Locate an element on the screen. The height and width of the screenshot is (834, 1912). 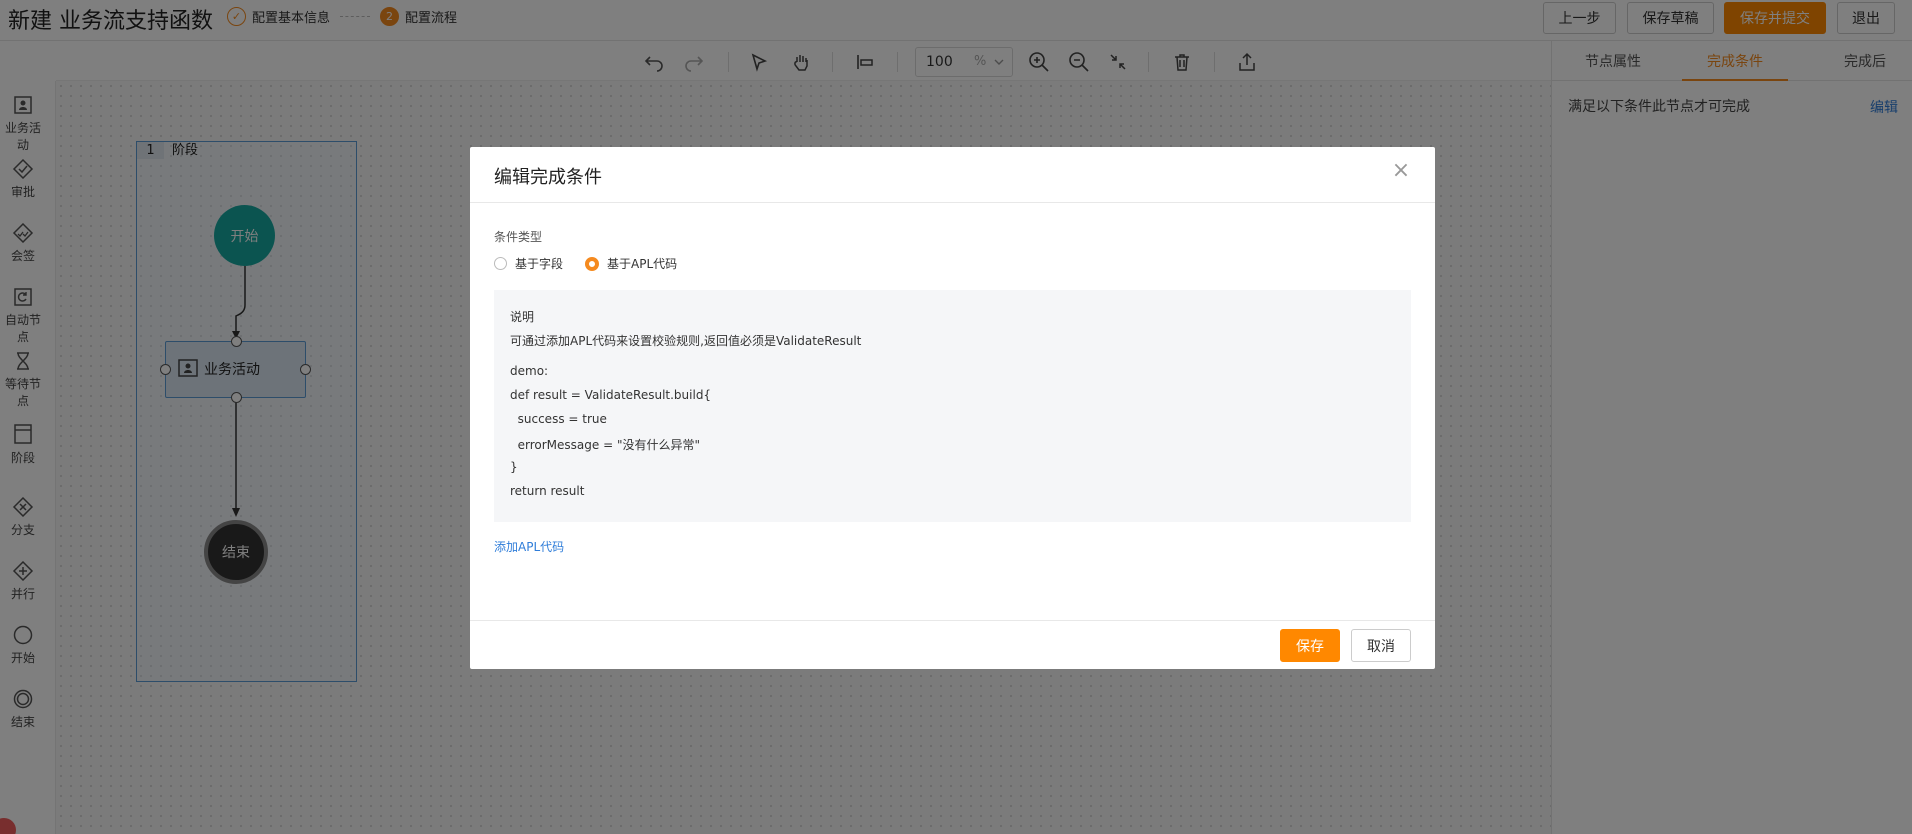
save-button: 保存 is located at coordinates (1310, 645).